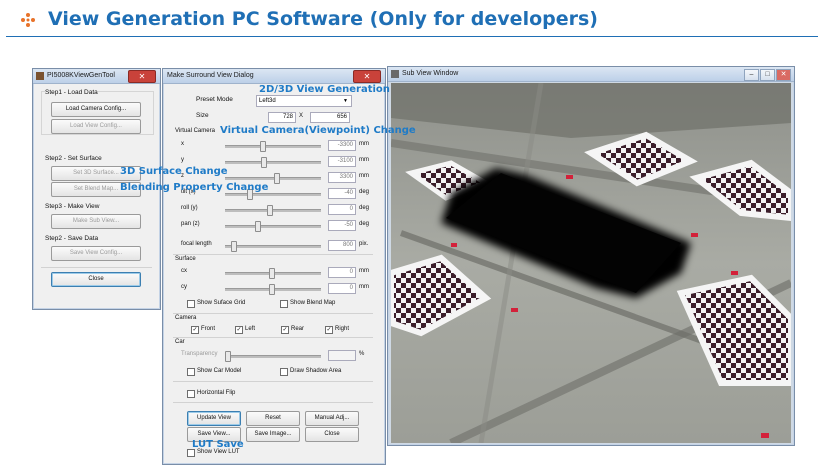 The height and width of the screenshot is (476, 826). What do you see at coordinates (591, 74) in the screenshot?
I see `sub-view-titlebar: Sub View Window – □ ✕` at bounding box center [591, 74].